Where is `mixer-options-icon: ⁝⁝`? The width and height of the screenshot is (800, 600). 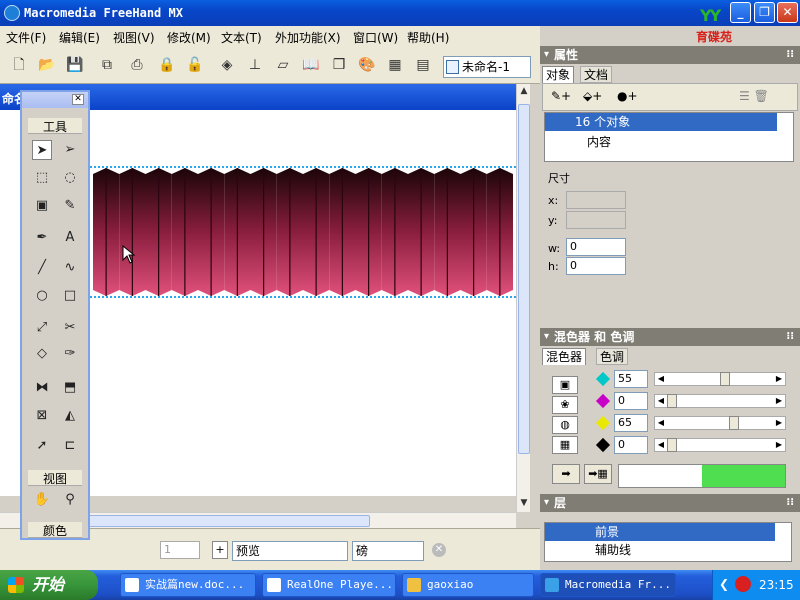 mixer-options-icon: ⁝⁝ is located at coordinates (790, 337).